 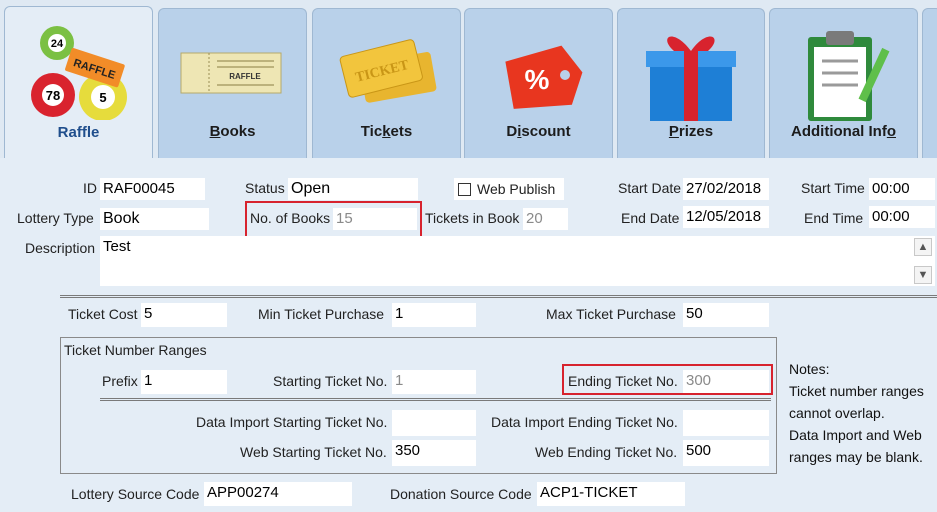 What do you see at coordinates (902, 217) in the screenshot?
I see `end-time-field: 00:00` at bounding box center [902, 217].